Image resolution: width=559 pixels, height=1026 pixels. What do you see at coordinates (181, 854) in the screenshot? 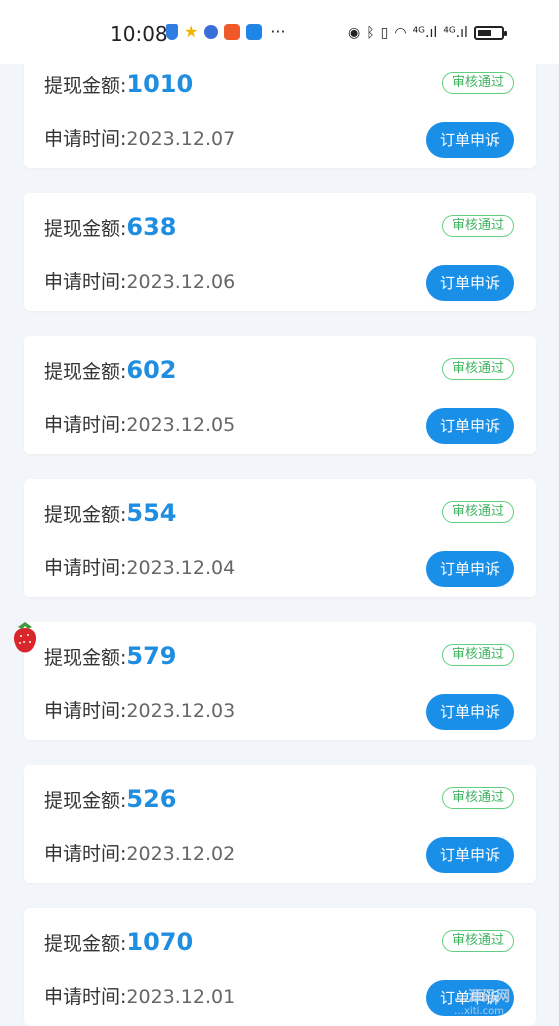
I see `apply-date: 2023.12.02` at bounding box center [181, 854].